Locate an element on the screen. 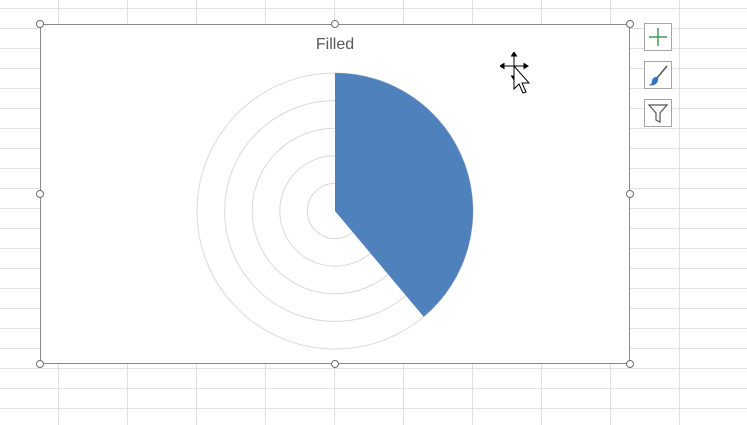  resize-handle-bottom-center is located at coordinates (335, 364).